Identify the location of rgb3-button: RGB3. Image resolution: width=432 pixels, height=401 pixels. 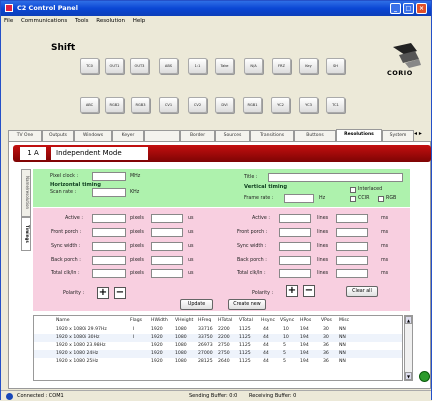
(140, 105).